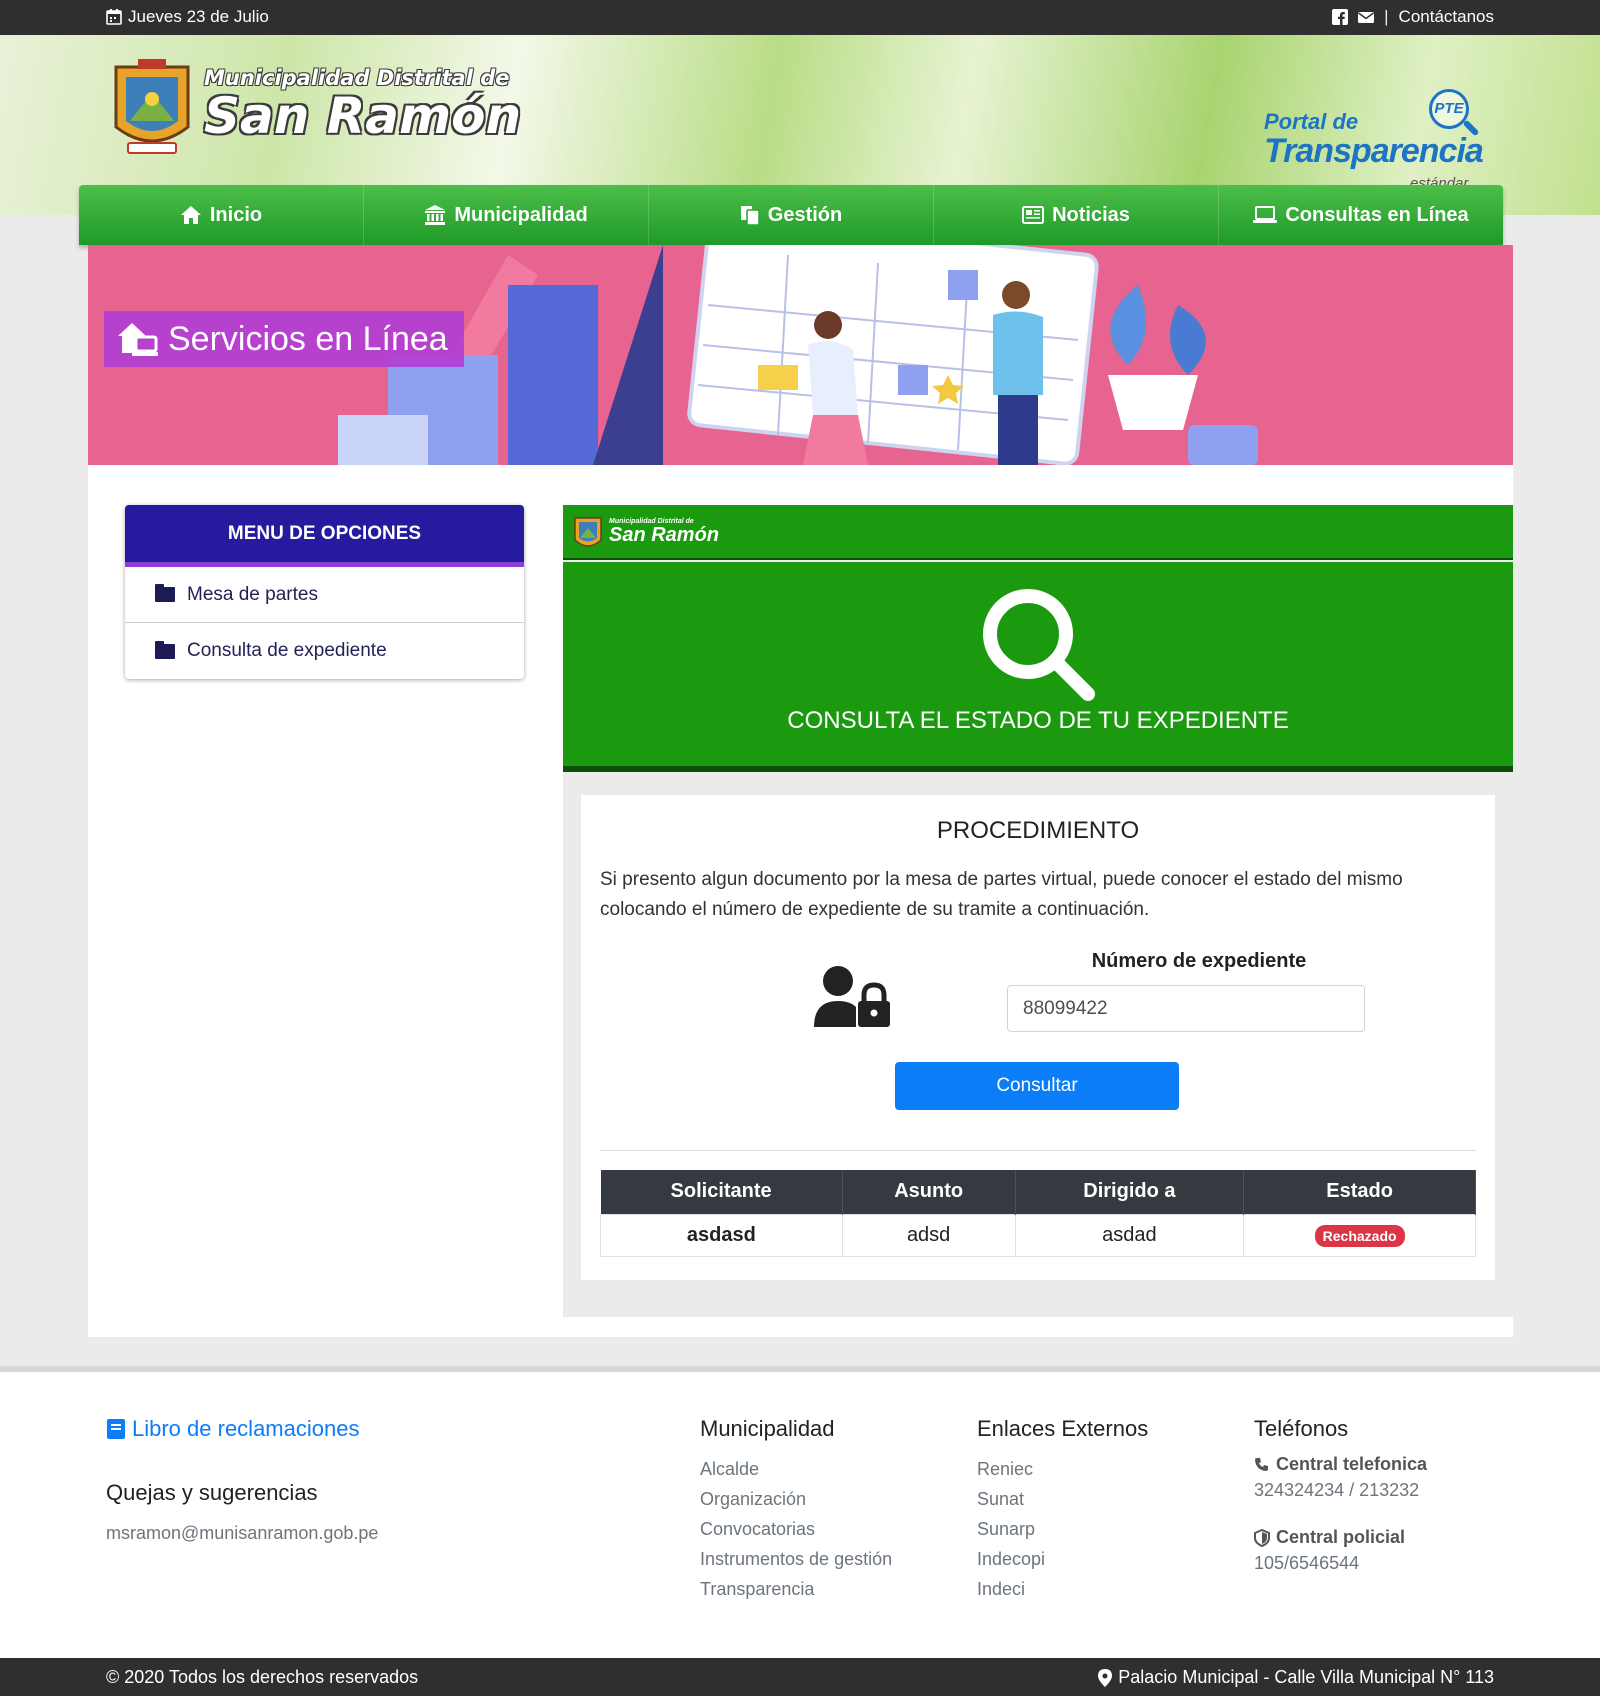 This screenshot has height=1696, width=1600. I want to click on house-laptop-icon, so click(138, 339).